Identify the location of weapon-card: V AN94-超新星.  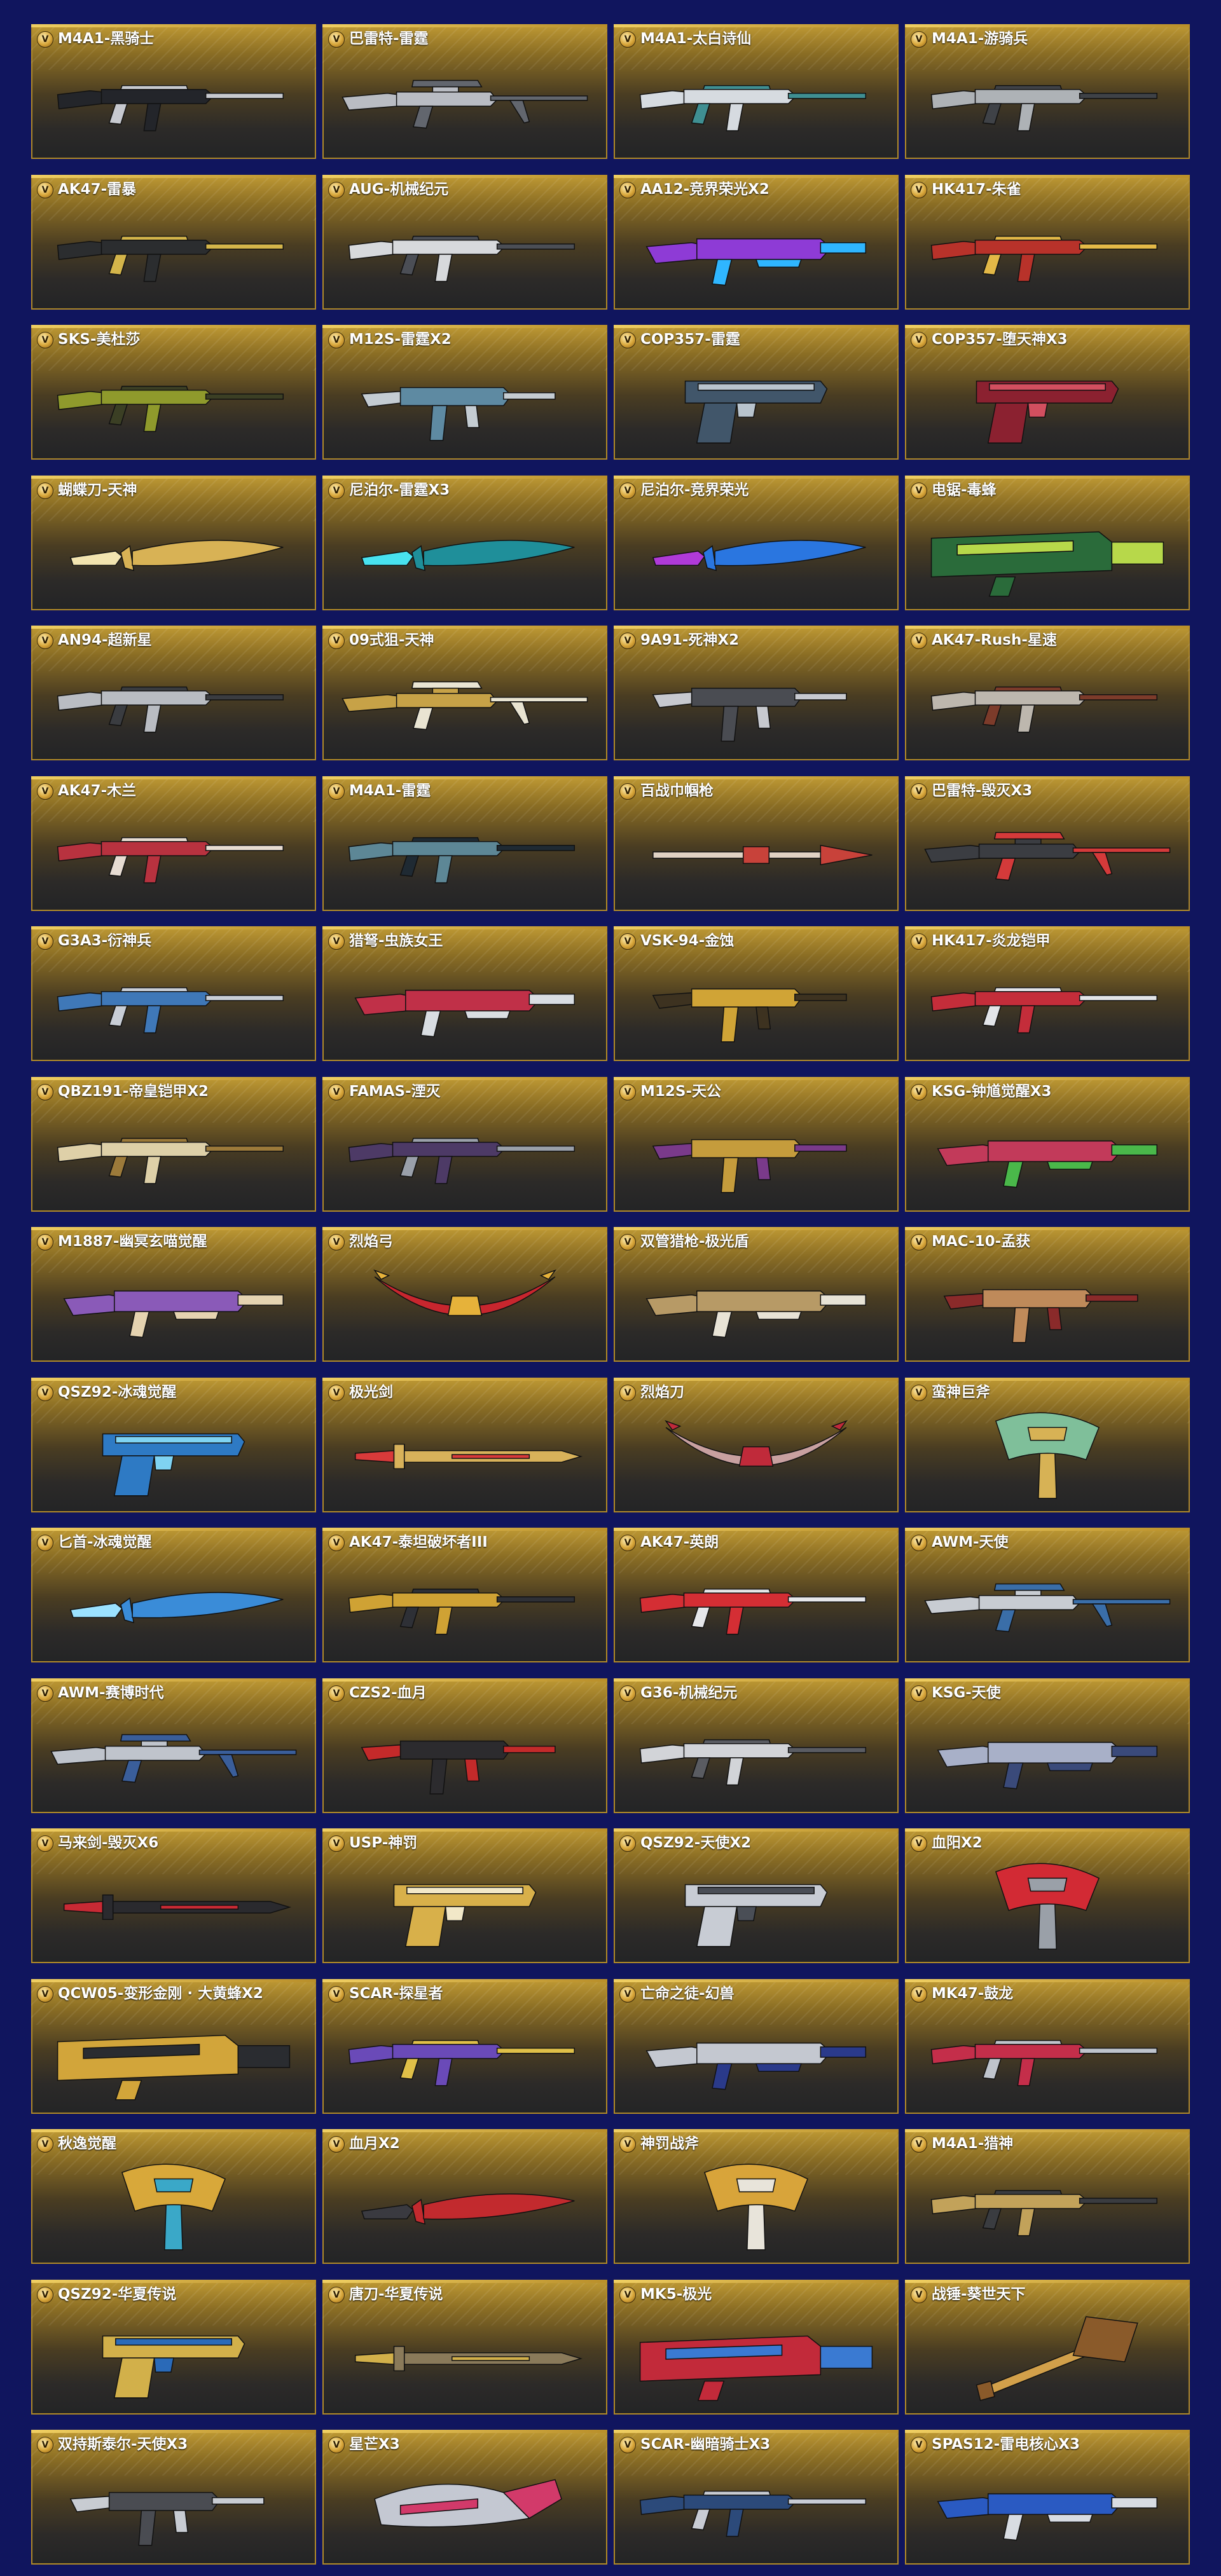
(173, 693).